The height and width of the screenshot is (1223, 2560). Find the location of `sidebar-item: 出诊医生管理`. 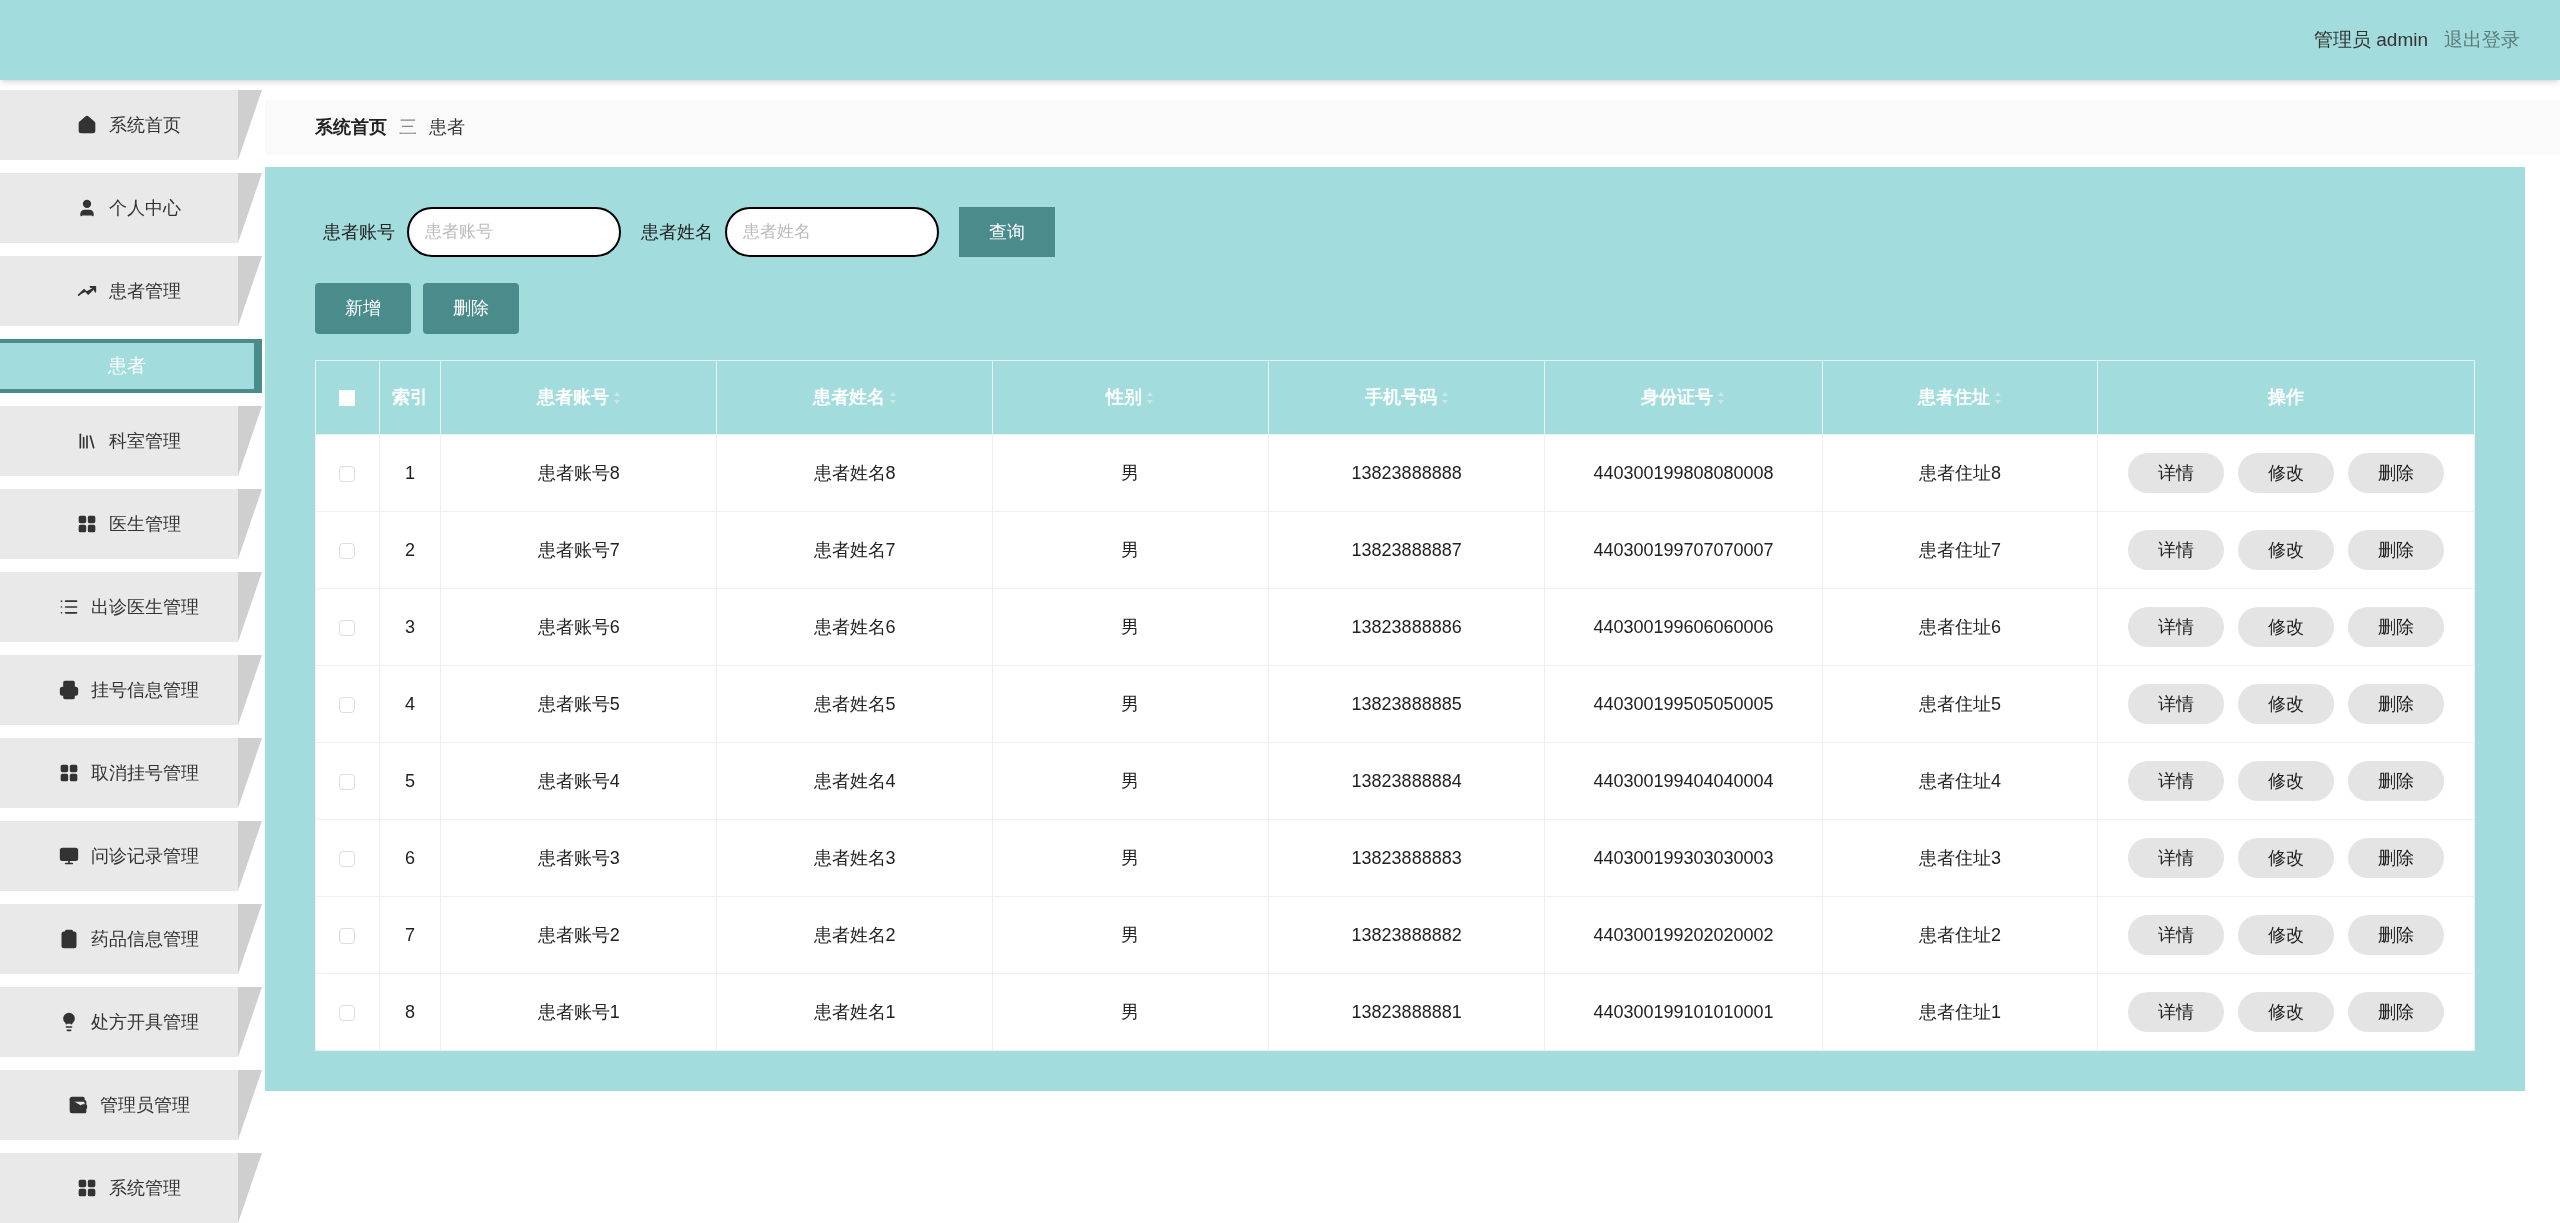

sidebar-item: 出诊医生管理 is located at coordinates (119, 607).